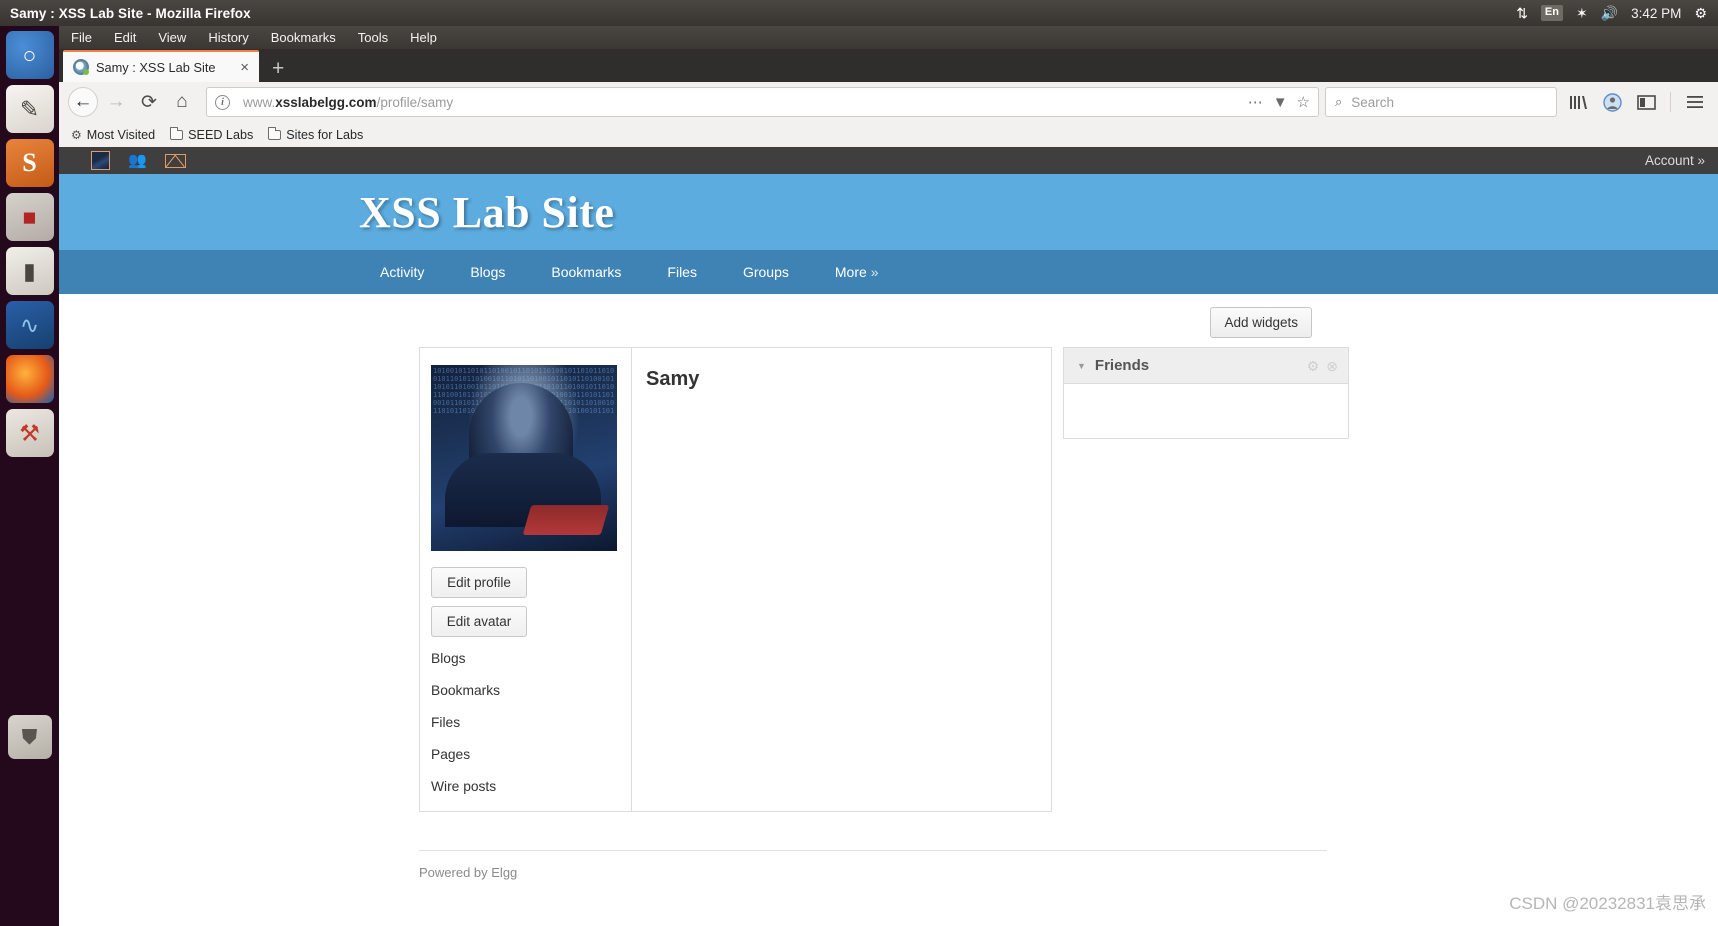 The width and height of the screenshot is (1718, 926). What do you see at coordinates (81, 37) in the screenshot?
I see `menu-file: File` at bounding box center [81, 37].